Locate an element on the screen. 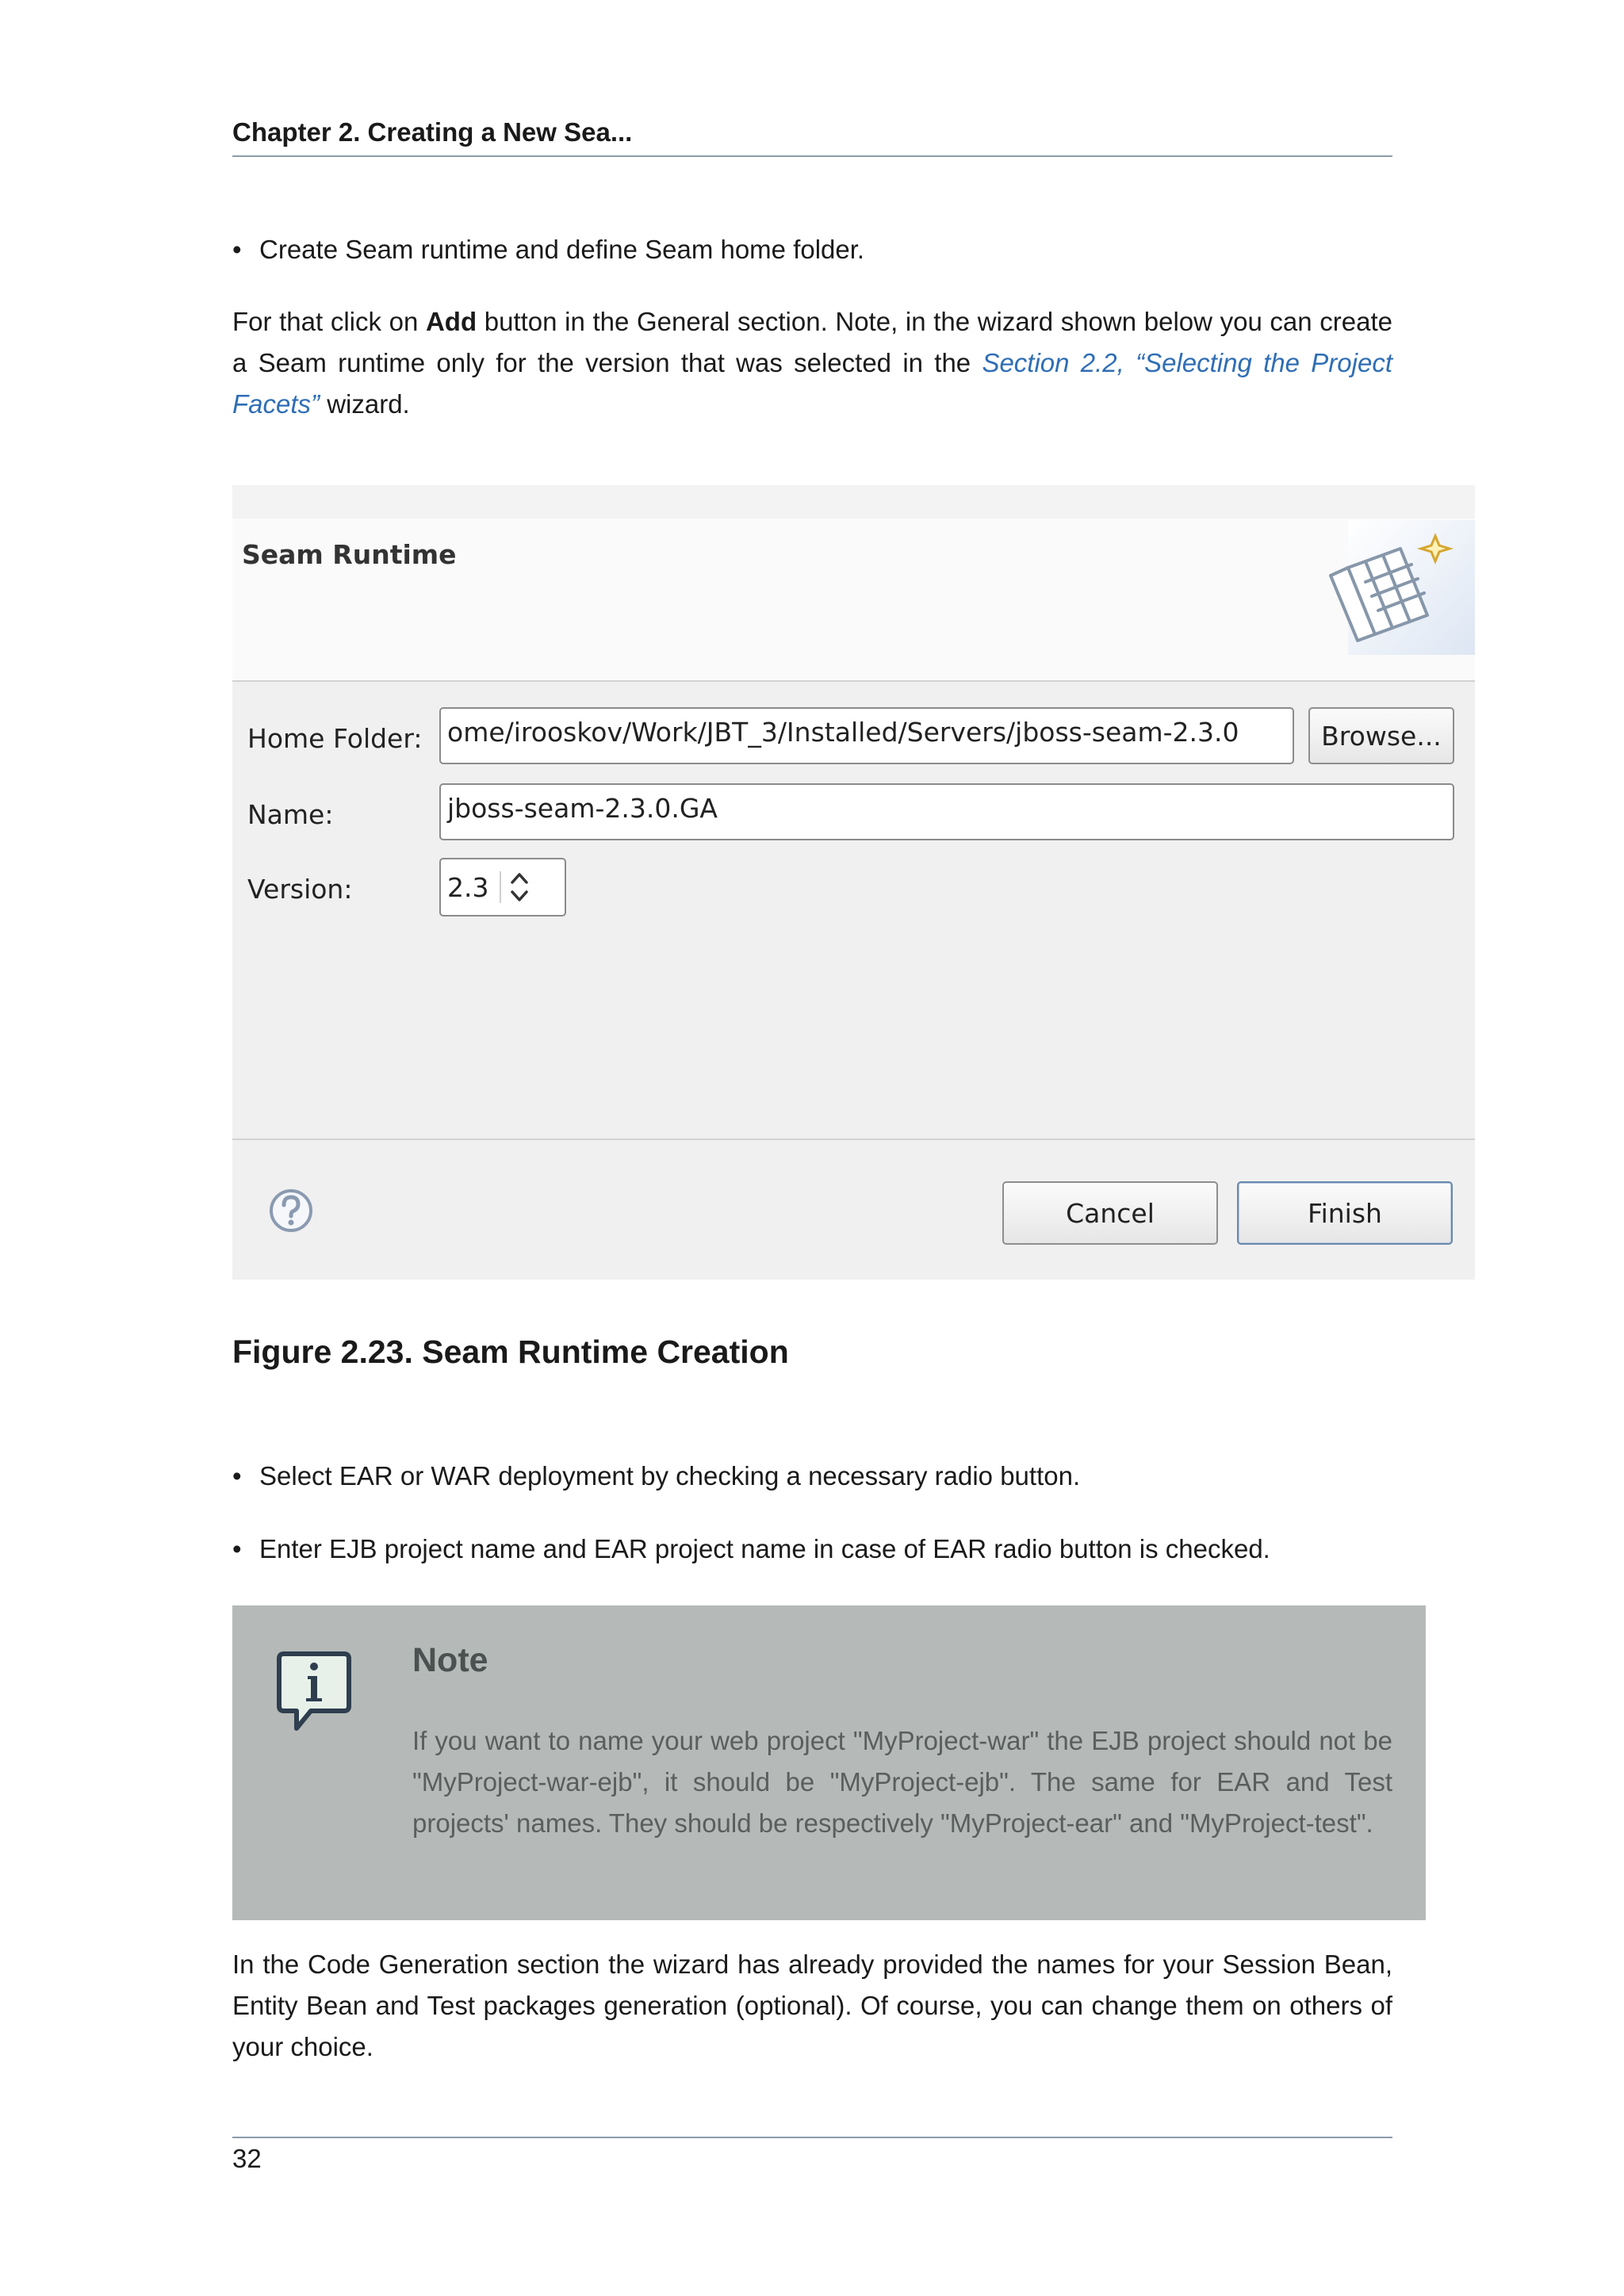  version-spinner: 2.3 is located at coordinates (502, 887).